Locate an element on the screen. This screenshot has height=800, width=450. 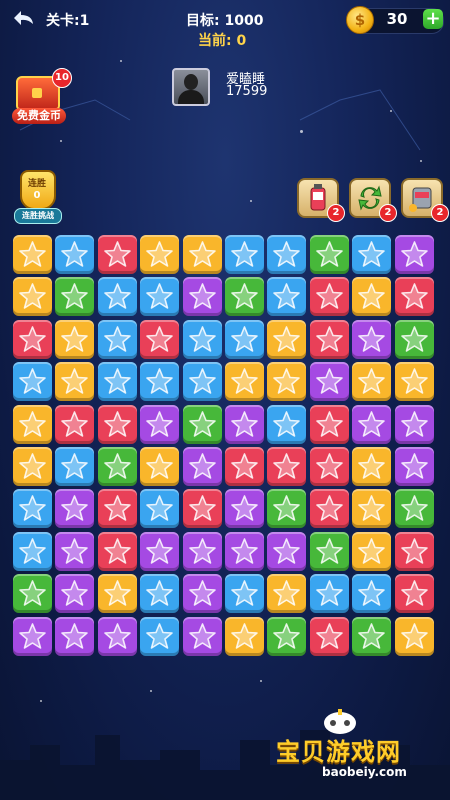
free-coins-chest: 10 免费金币 is located at coordinates (36, 98).